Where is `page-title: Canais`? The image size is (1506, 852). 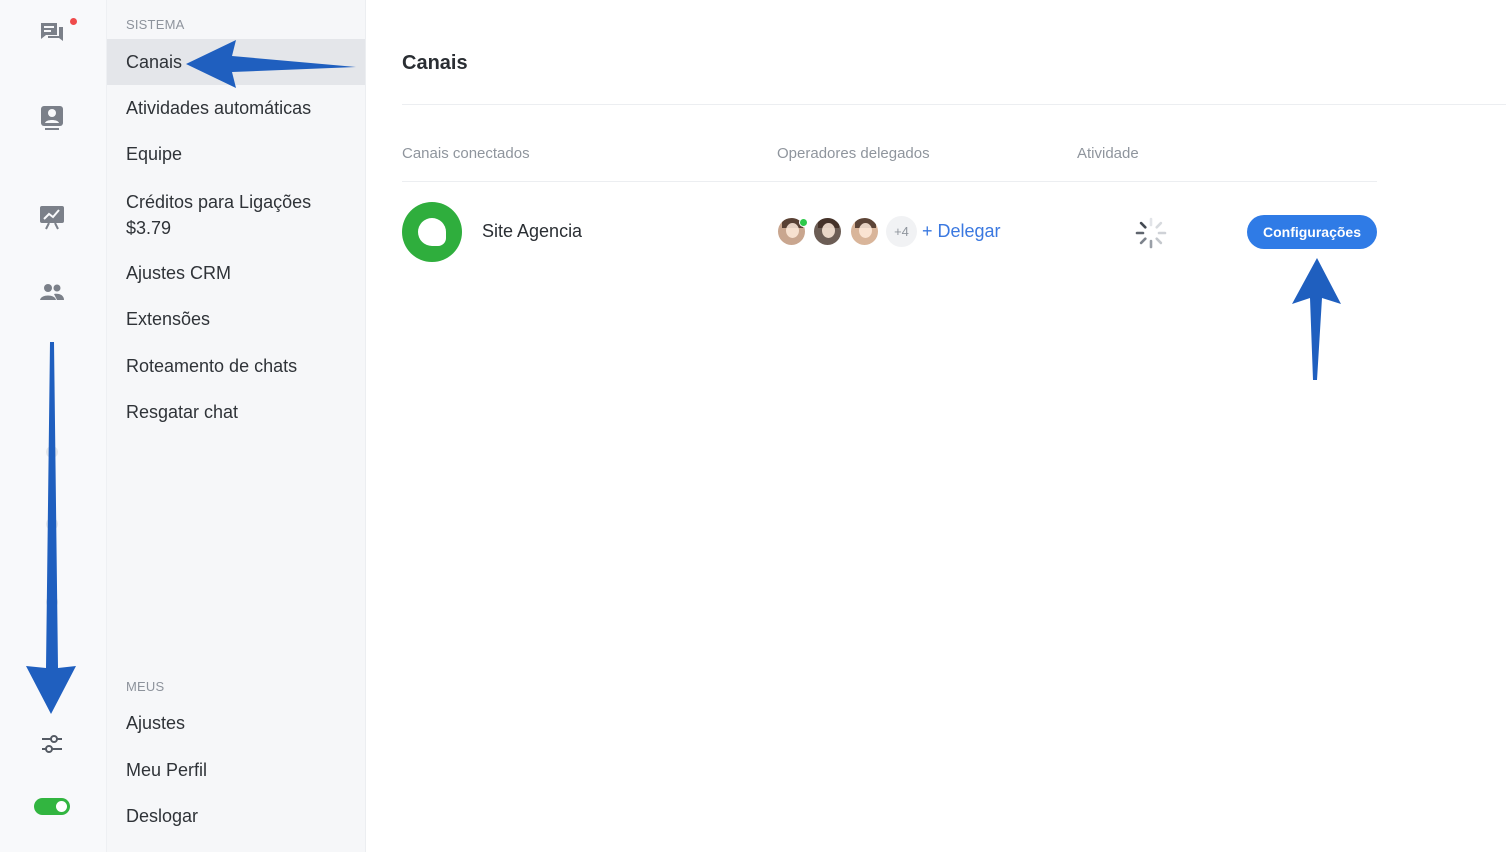 page-title: Canais is located at coordinates (435, 63).